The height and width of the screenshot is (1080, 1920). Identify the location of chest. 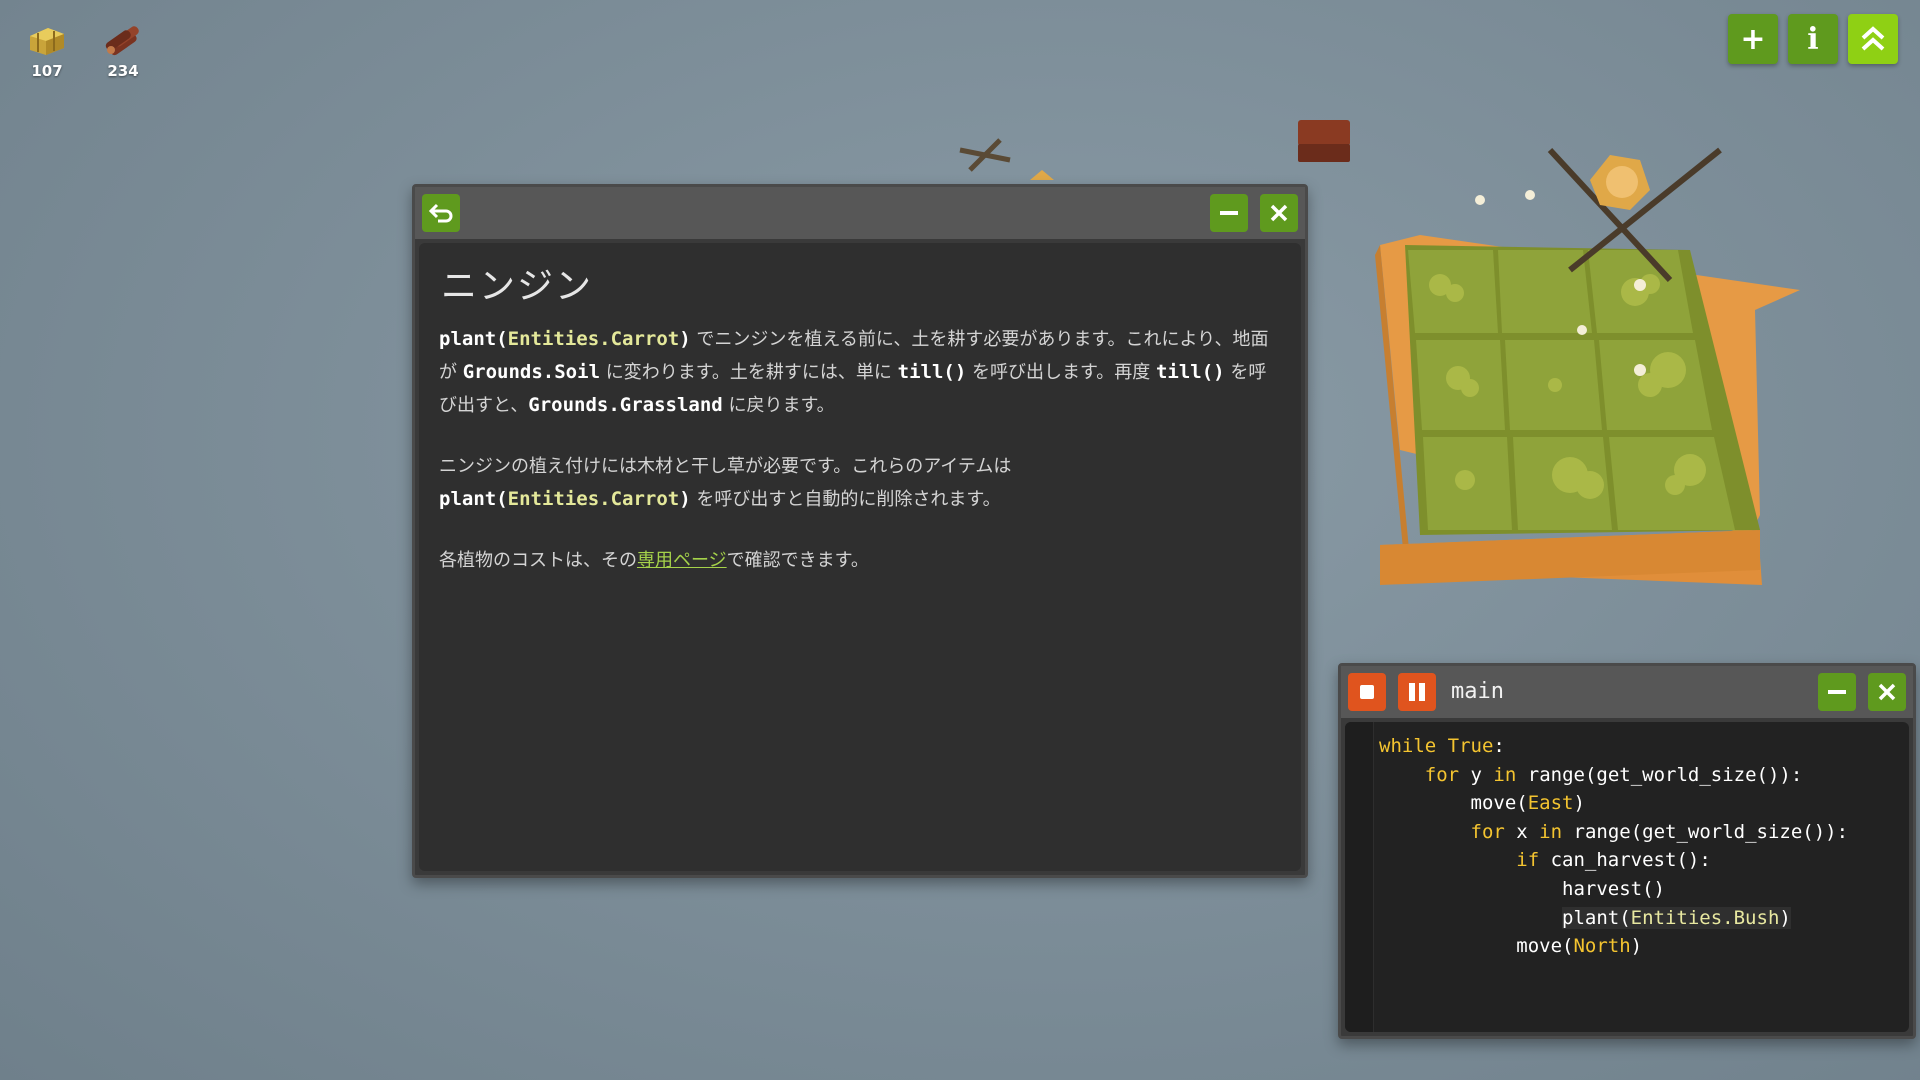
(1324, 141).